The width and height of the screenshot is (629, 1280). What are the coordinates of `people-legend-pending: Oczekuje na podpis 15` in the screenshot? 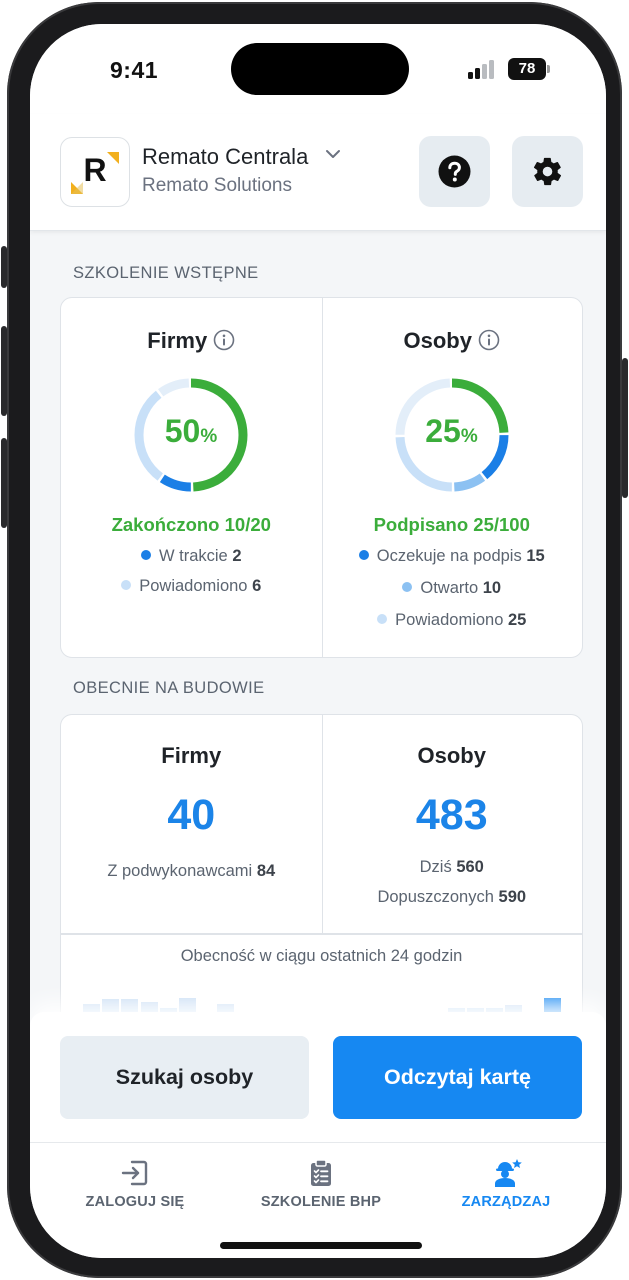 It's located at (452, 556).